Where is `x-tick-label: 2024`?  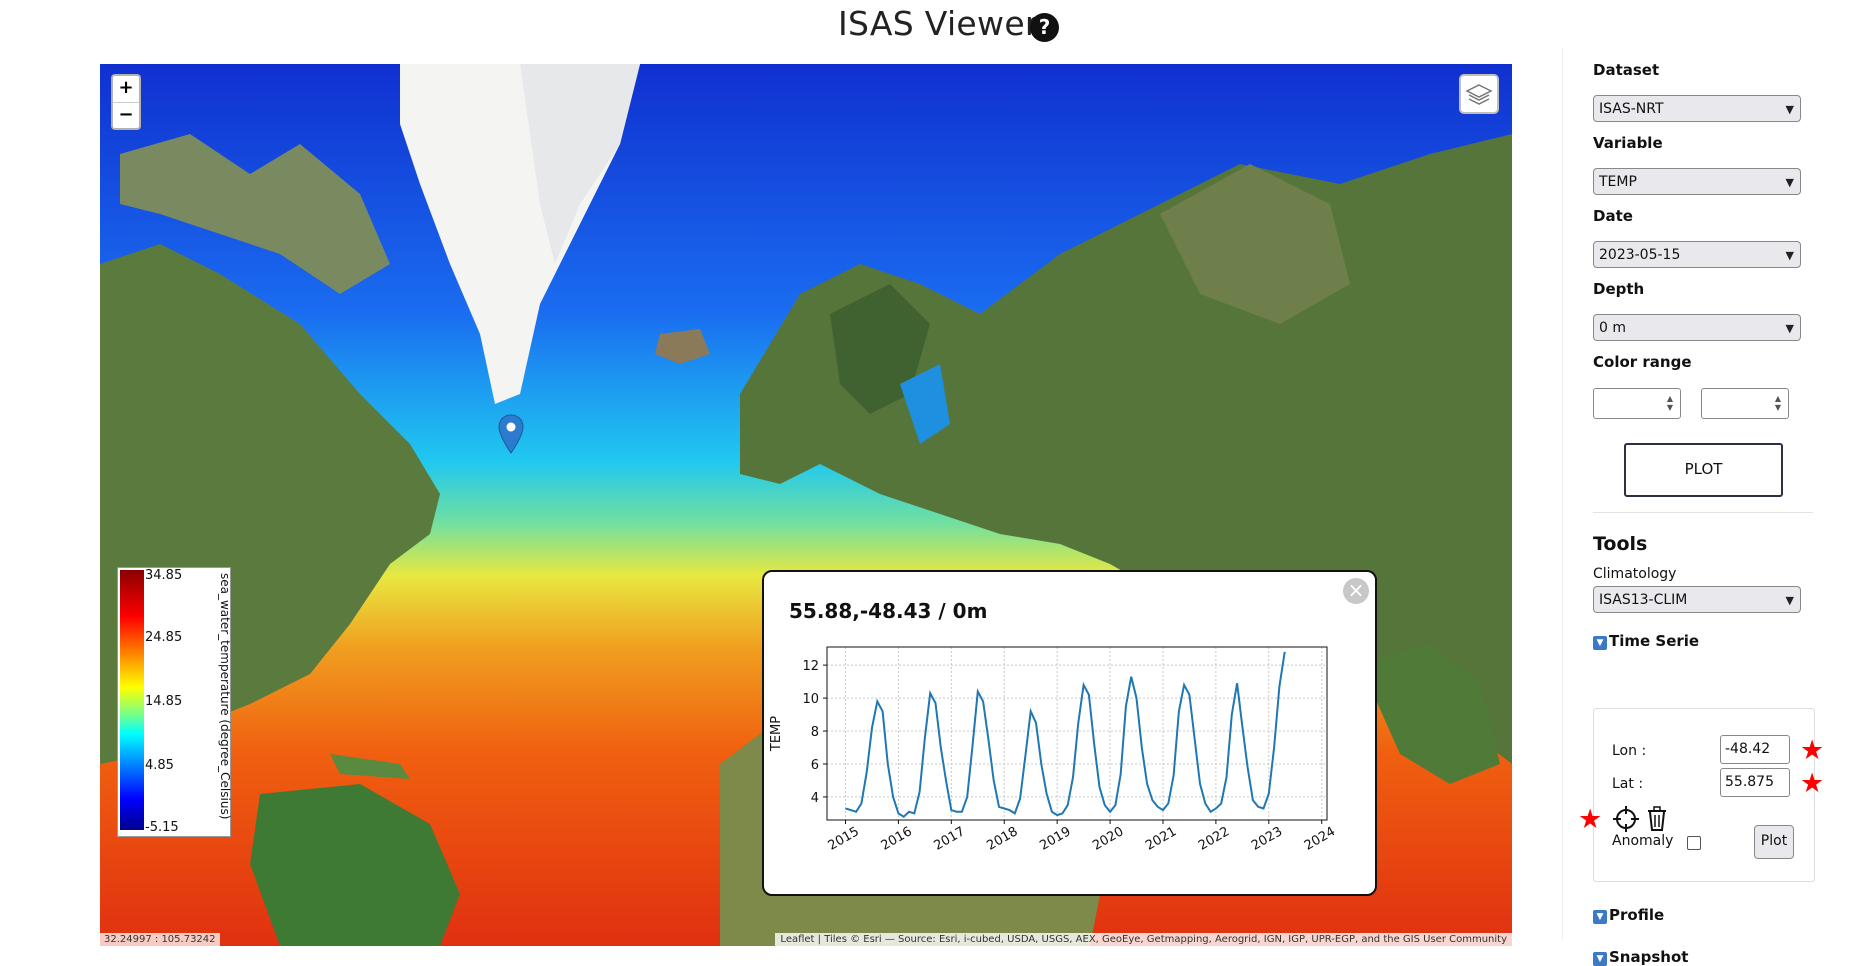
x-tick-label: 2024 is located at coordinates (1320, 839).